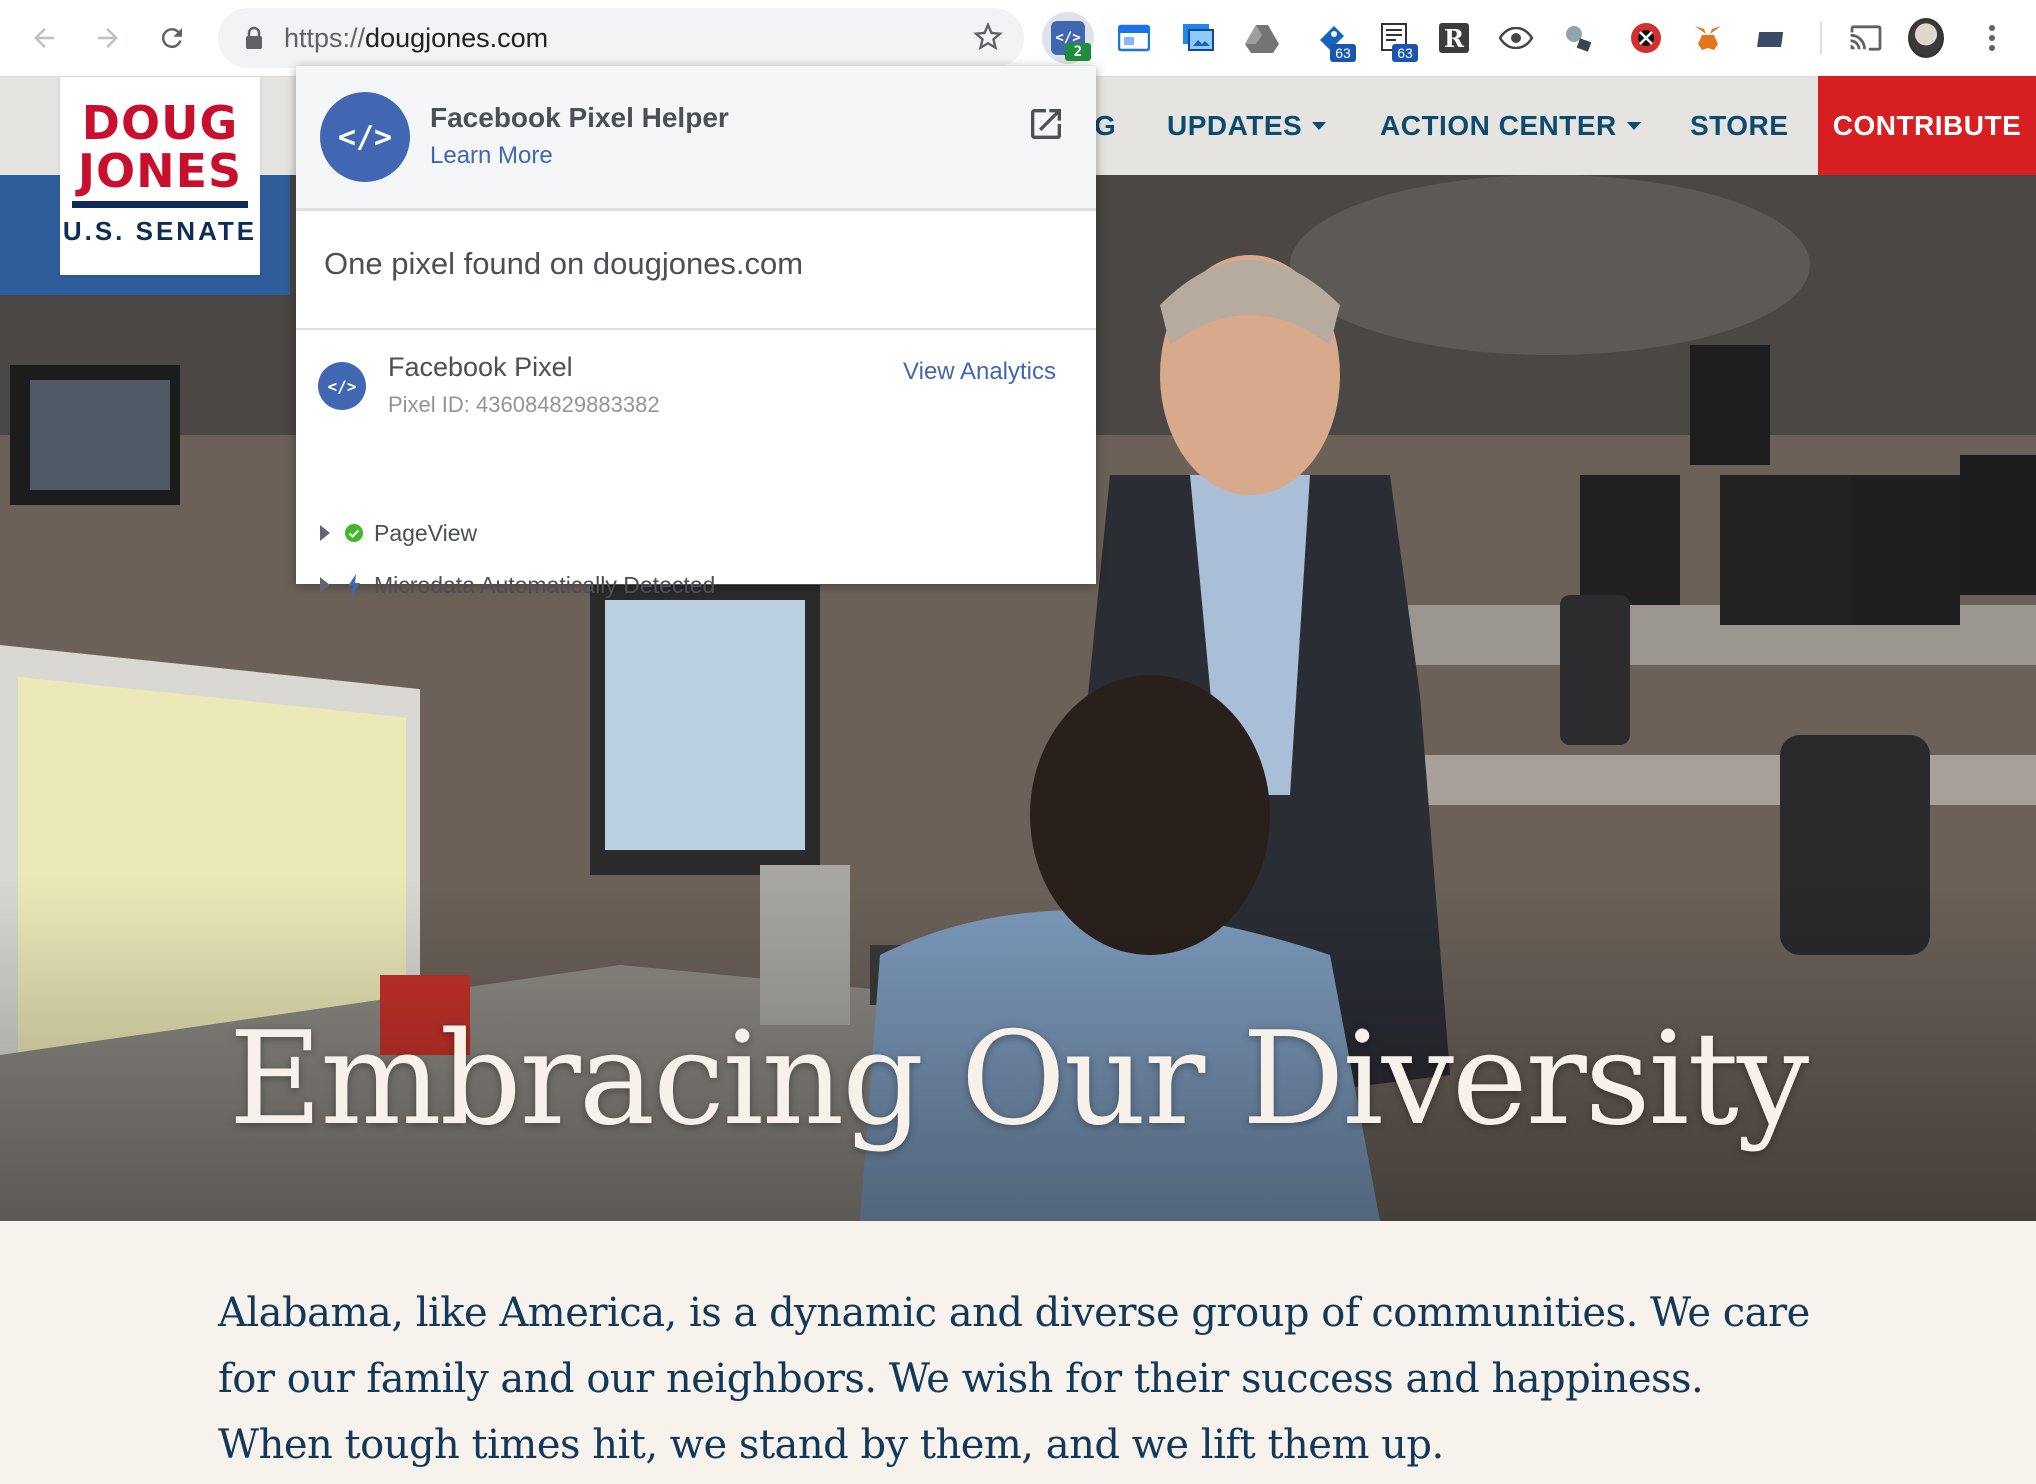 This screenshot has height=1484, width=2036. Describe the element at coordinates (160, 231) in the screenshot. I see `logo-subtitle: U.S. SENATE` at that location.